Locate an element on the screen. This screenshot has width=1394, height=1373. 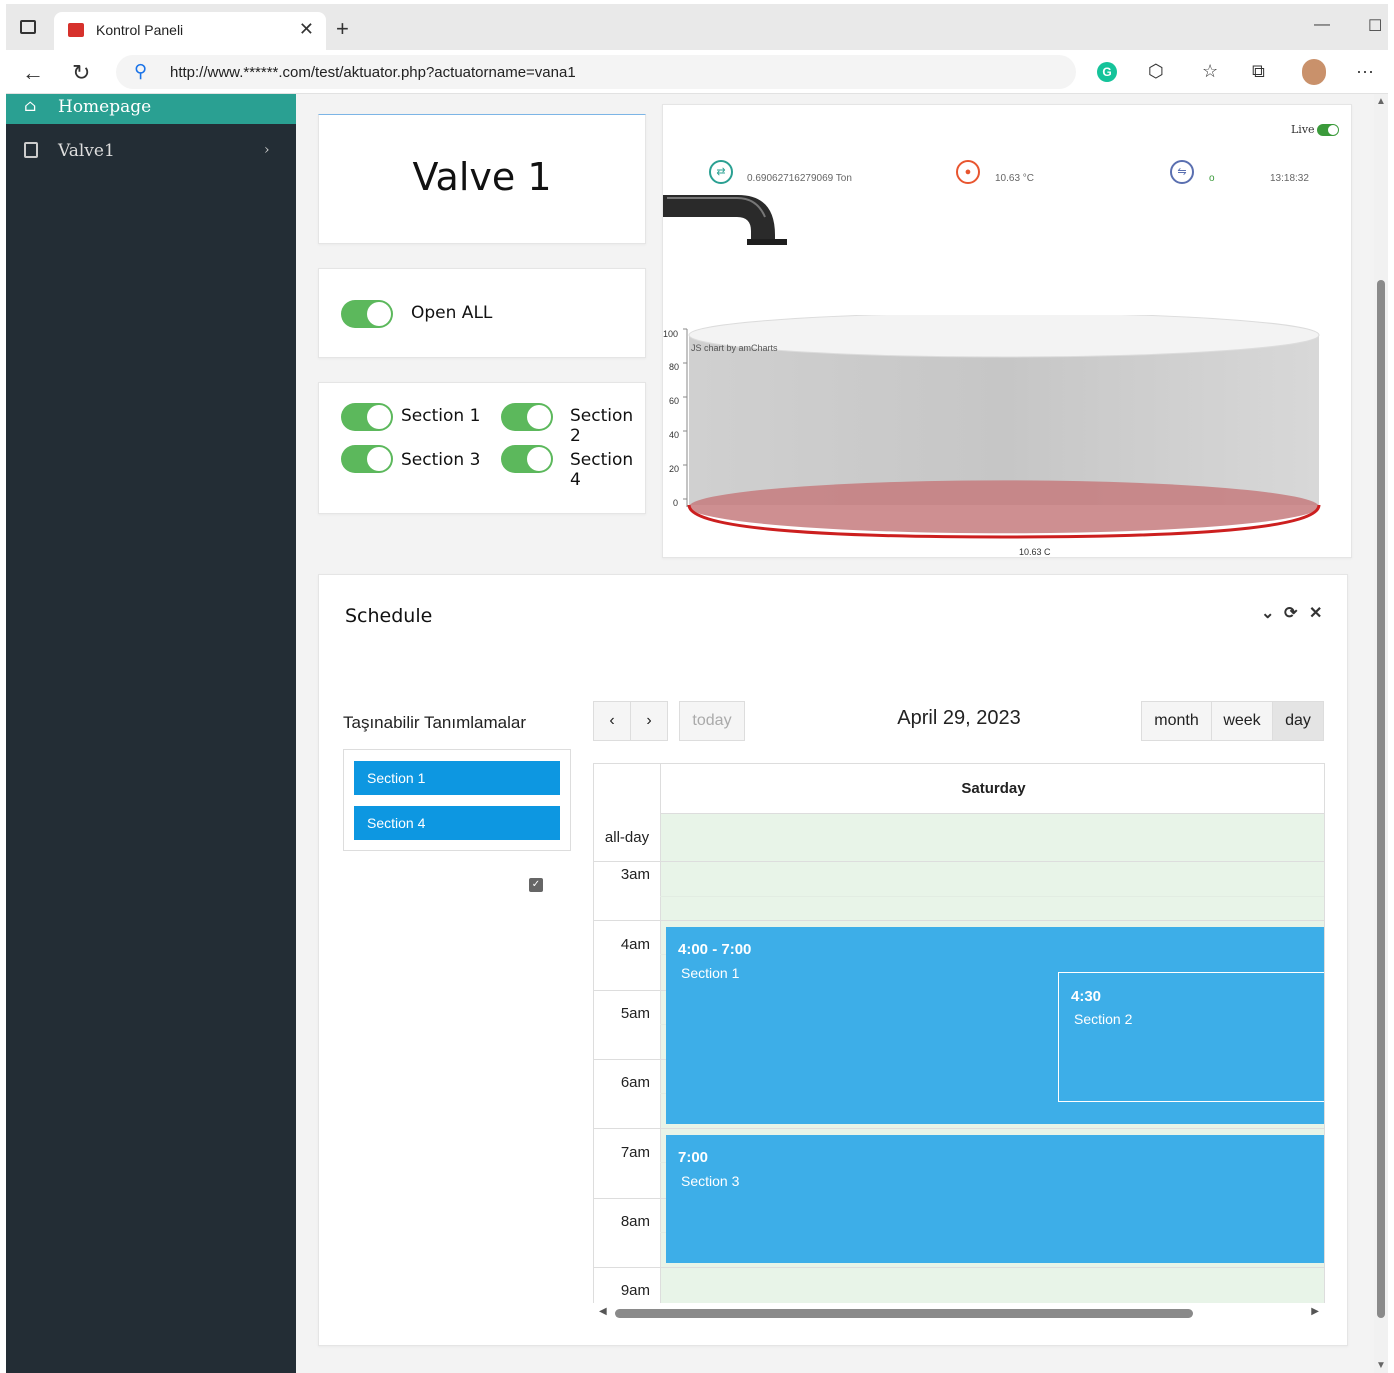
prev-button: ‹ is located at coordinates (612, 721).